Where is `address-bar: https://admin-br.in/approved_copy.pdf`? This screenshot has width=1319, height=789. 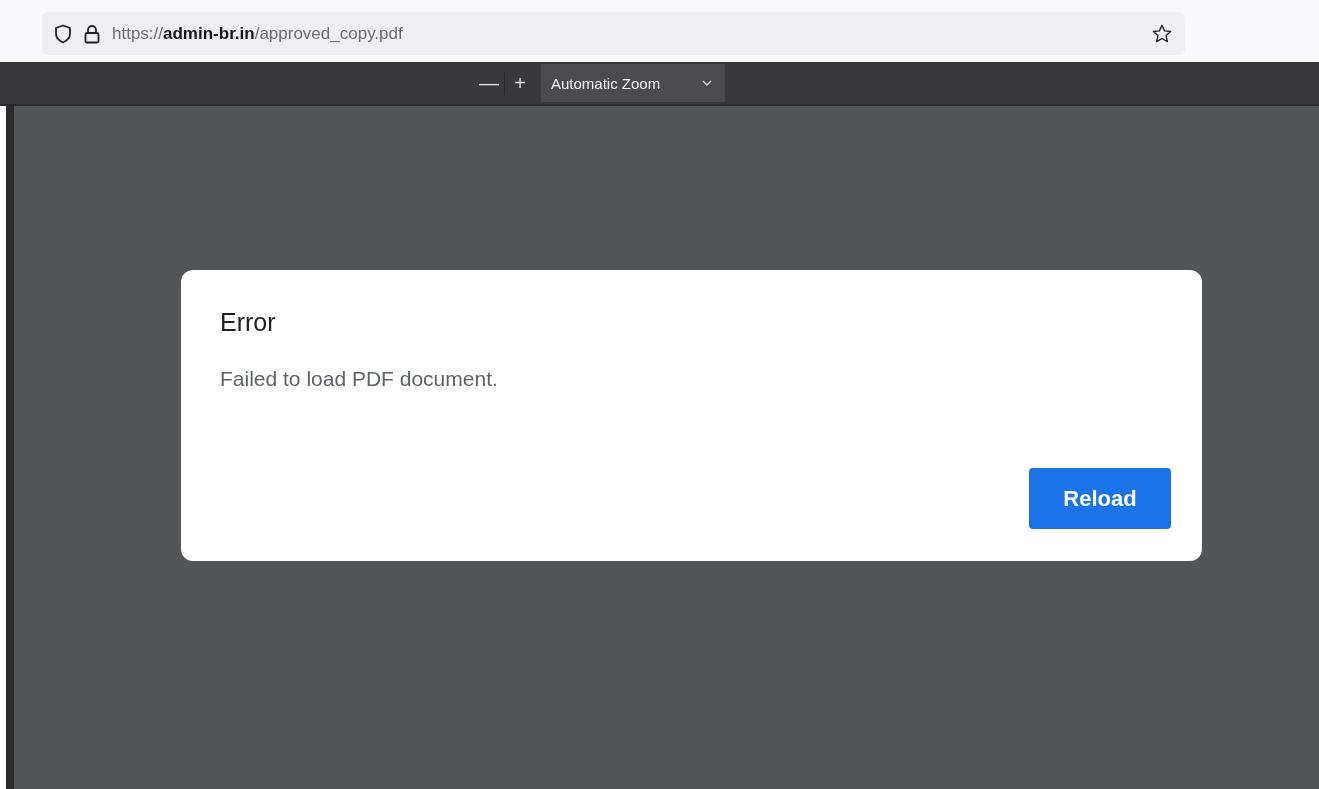
address-bar: https://admin-br.in/approved_copy.pdf is located at coordinates (613, 33).